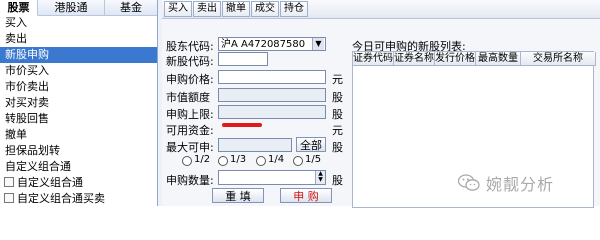 The height and width of the screenshot is (240, 600). I want to click on stock-code-label: 新股代码:, so click(190, 61).